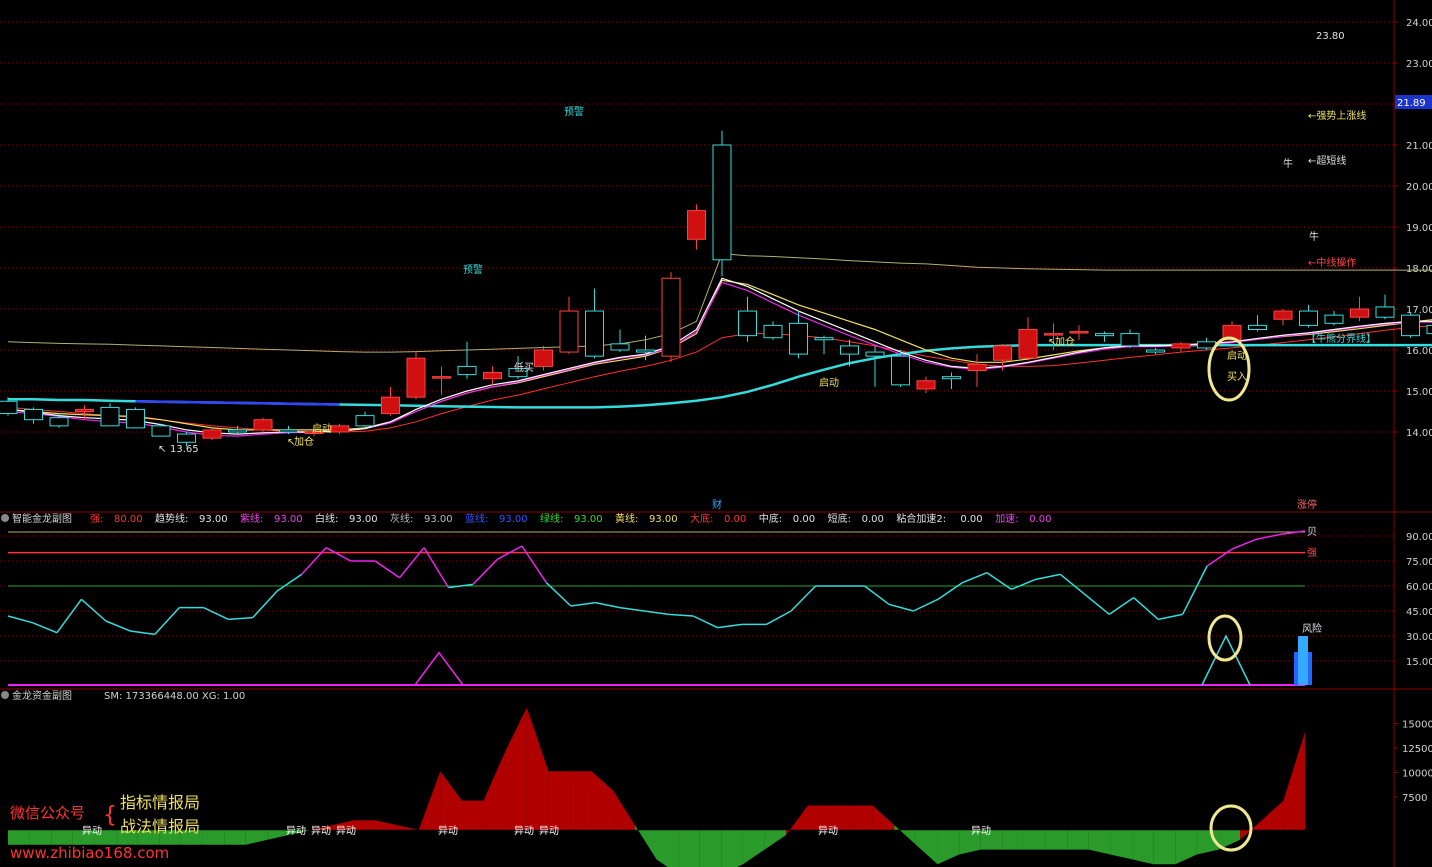  Describe the element at coordinates (1237, 377) in the screenshot. I see `annotation-mairu: 买入` at that location.